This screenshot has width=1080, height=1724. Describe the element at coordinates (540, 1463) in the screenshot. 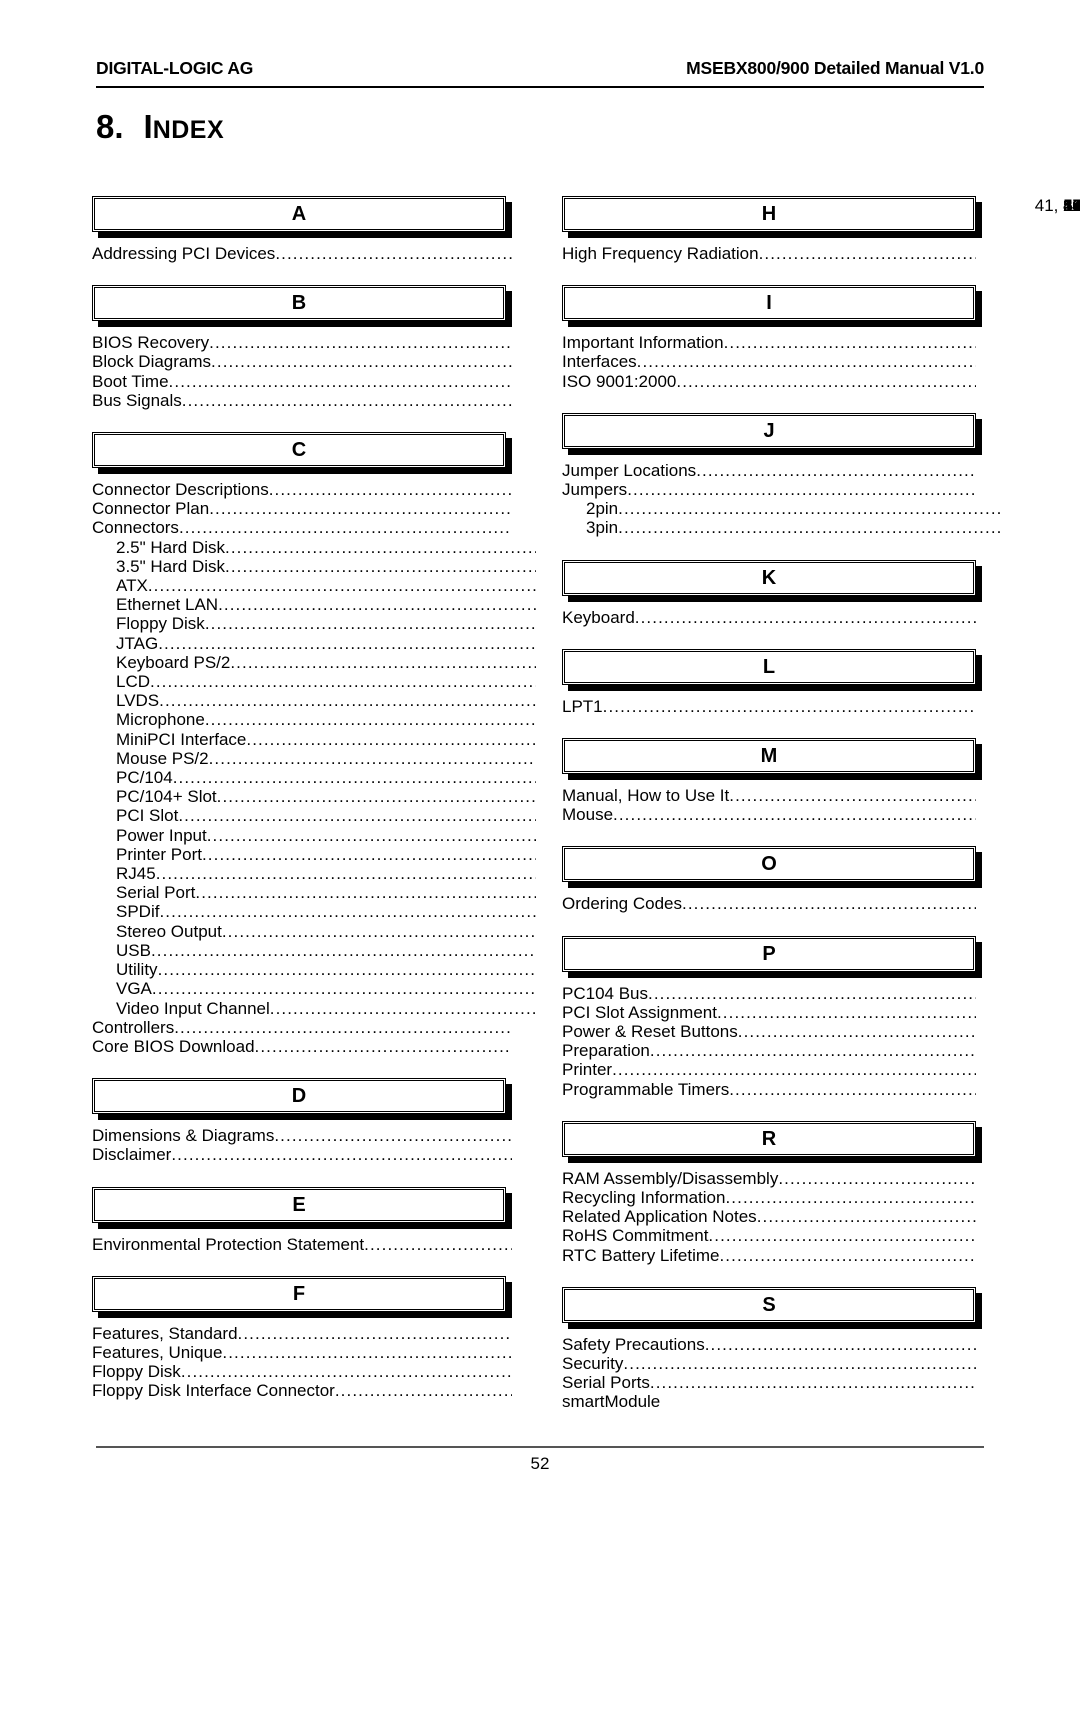

I see `footer-page-number: 52` at that location.